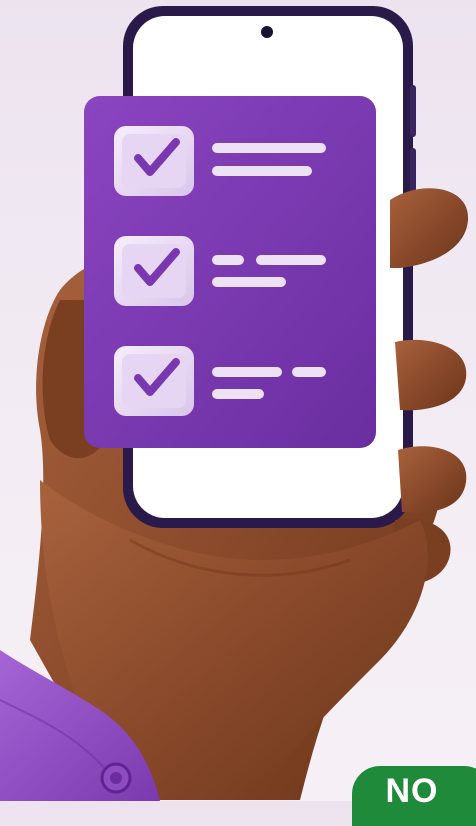 The width and height of the screenshot is (476, 826). What do you see at coordinates (412, 791) in the screenshot?
I see `badge-label: NO` at bounding box center [412, 791].